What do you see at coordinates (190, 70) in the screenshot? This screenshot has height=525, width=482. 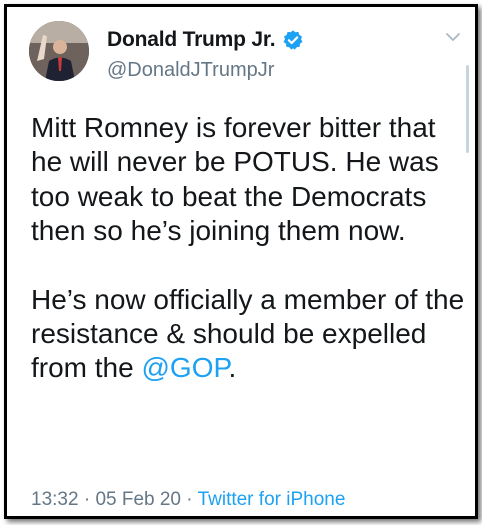 I see `user-handle: @DonaldJTrumpJr` at bounding box center [190, 70].